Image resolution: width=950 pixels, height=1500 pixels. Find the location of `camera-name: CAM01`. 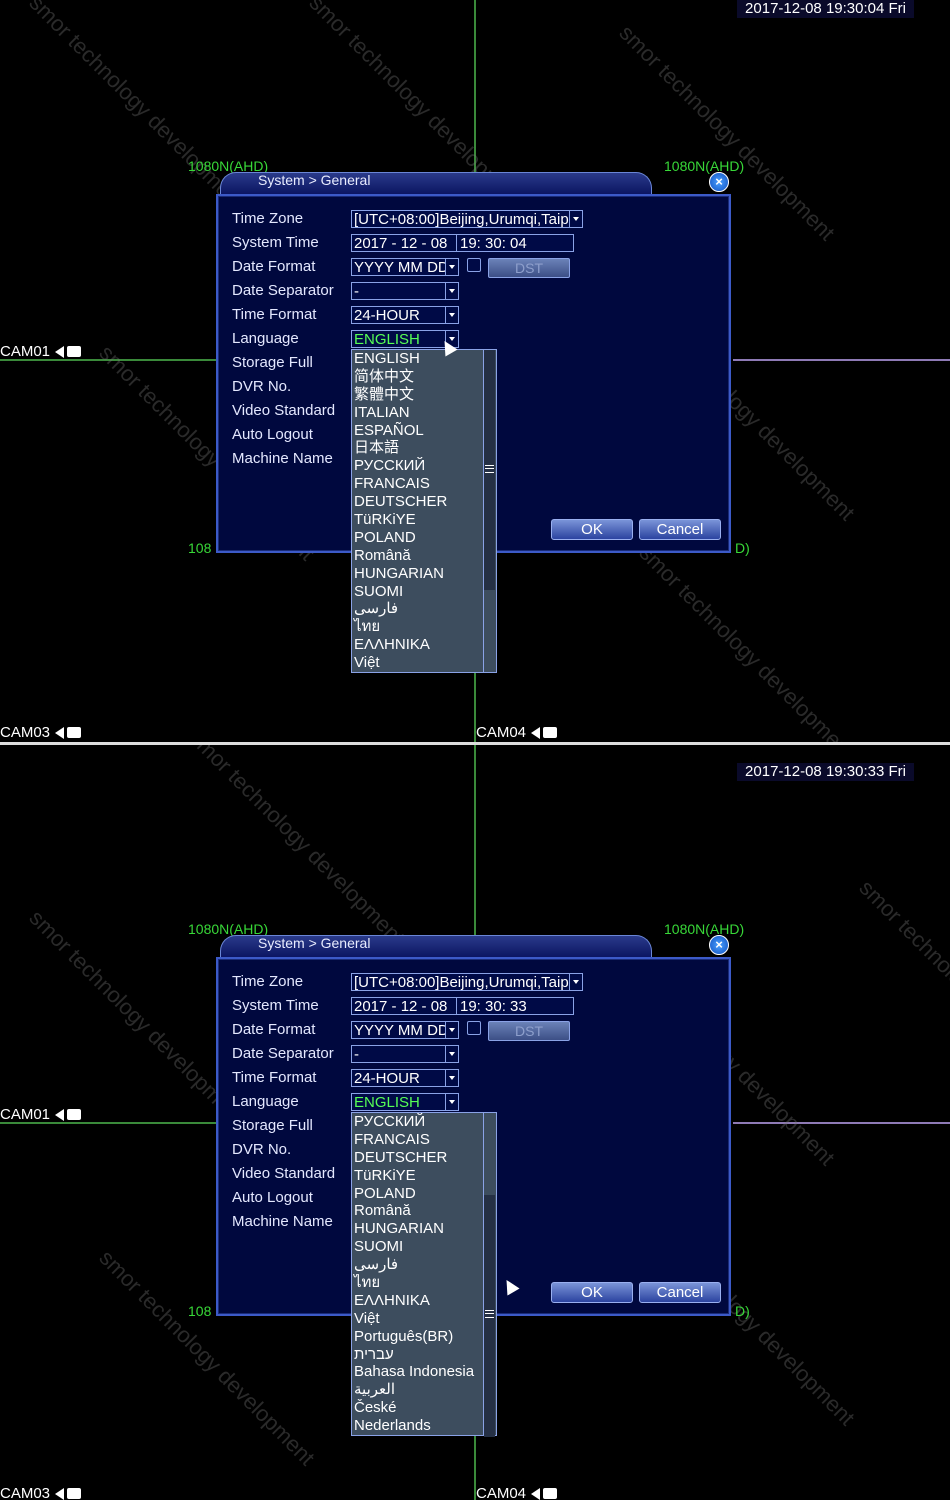

camera-name: CAM01 is located at coordinates (25, 351).